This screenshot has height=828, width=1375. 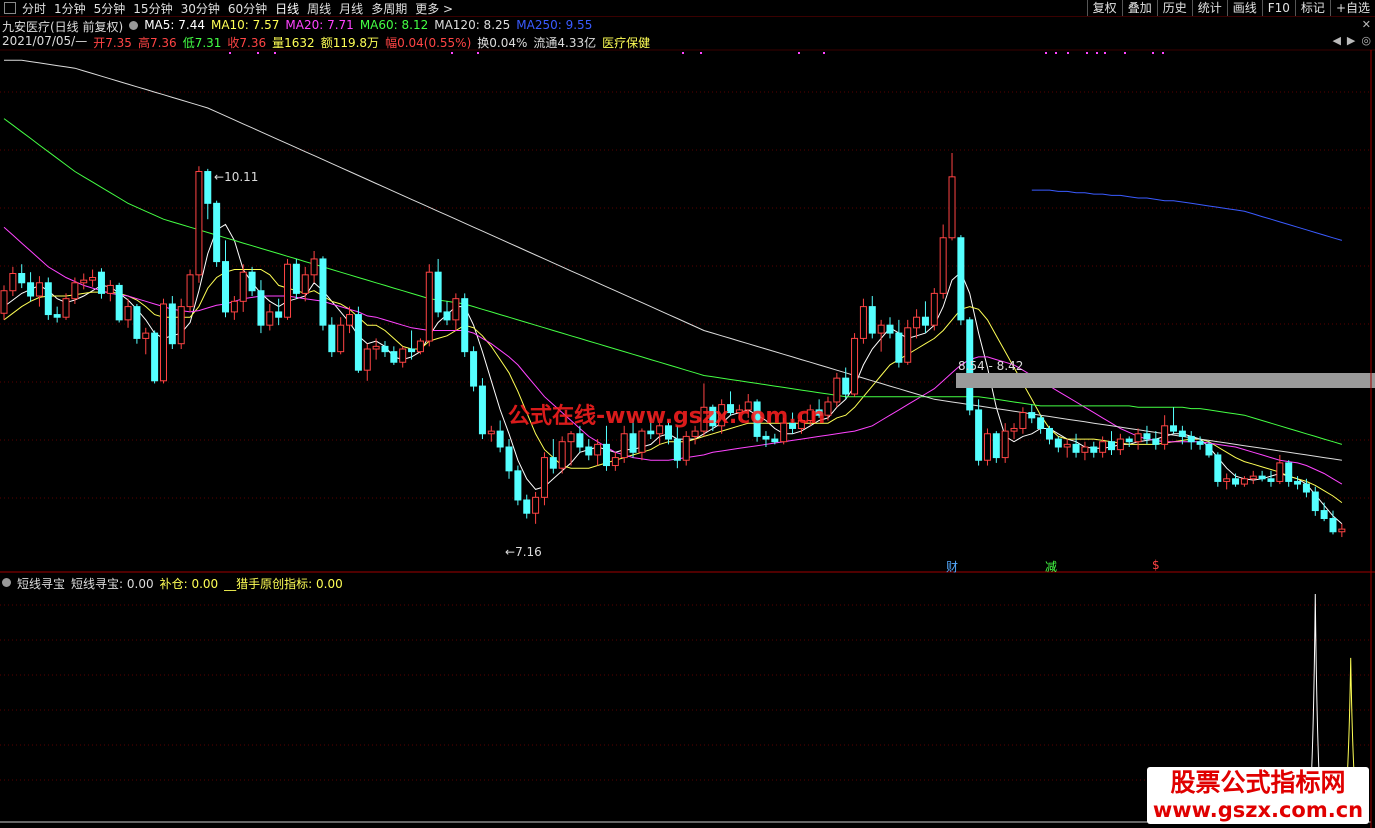 I want to click on reset-icon: ◎, so click(x=1366, y=40).